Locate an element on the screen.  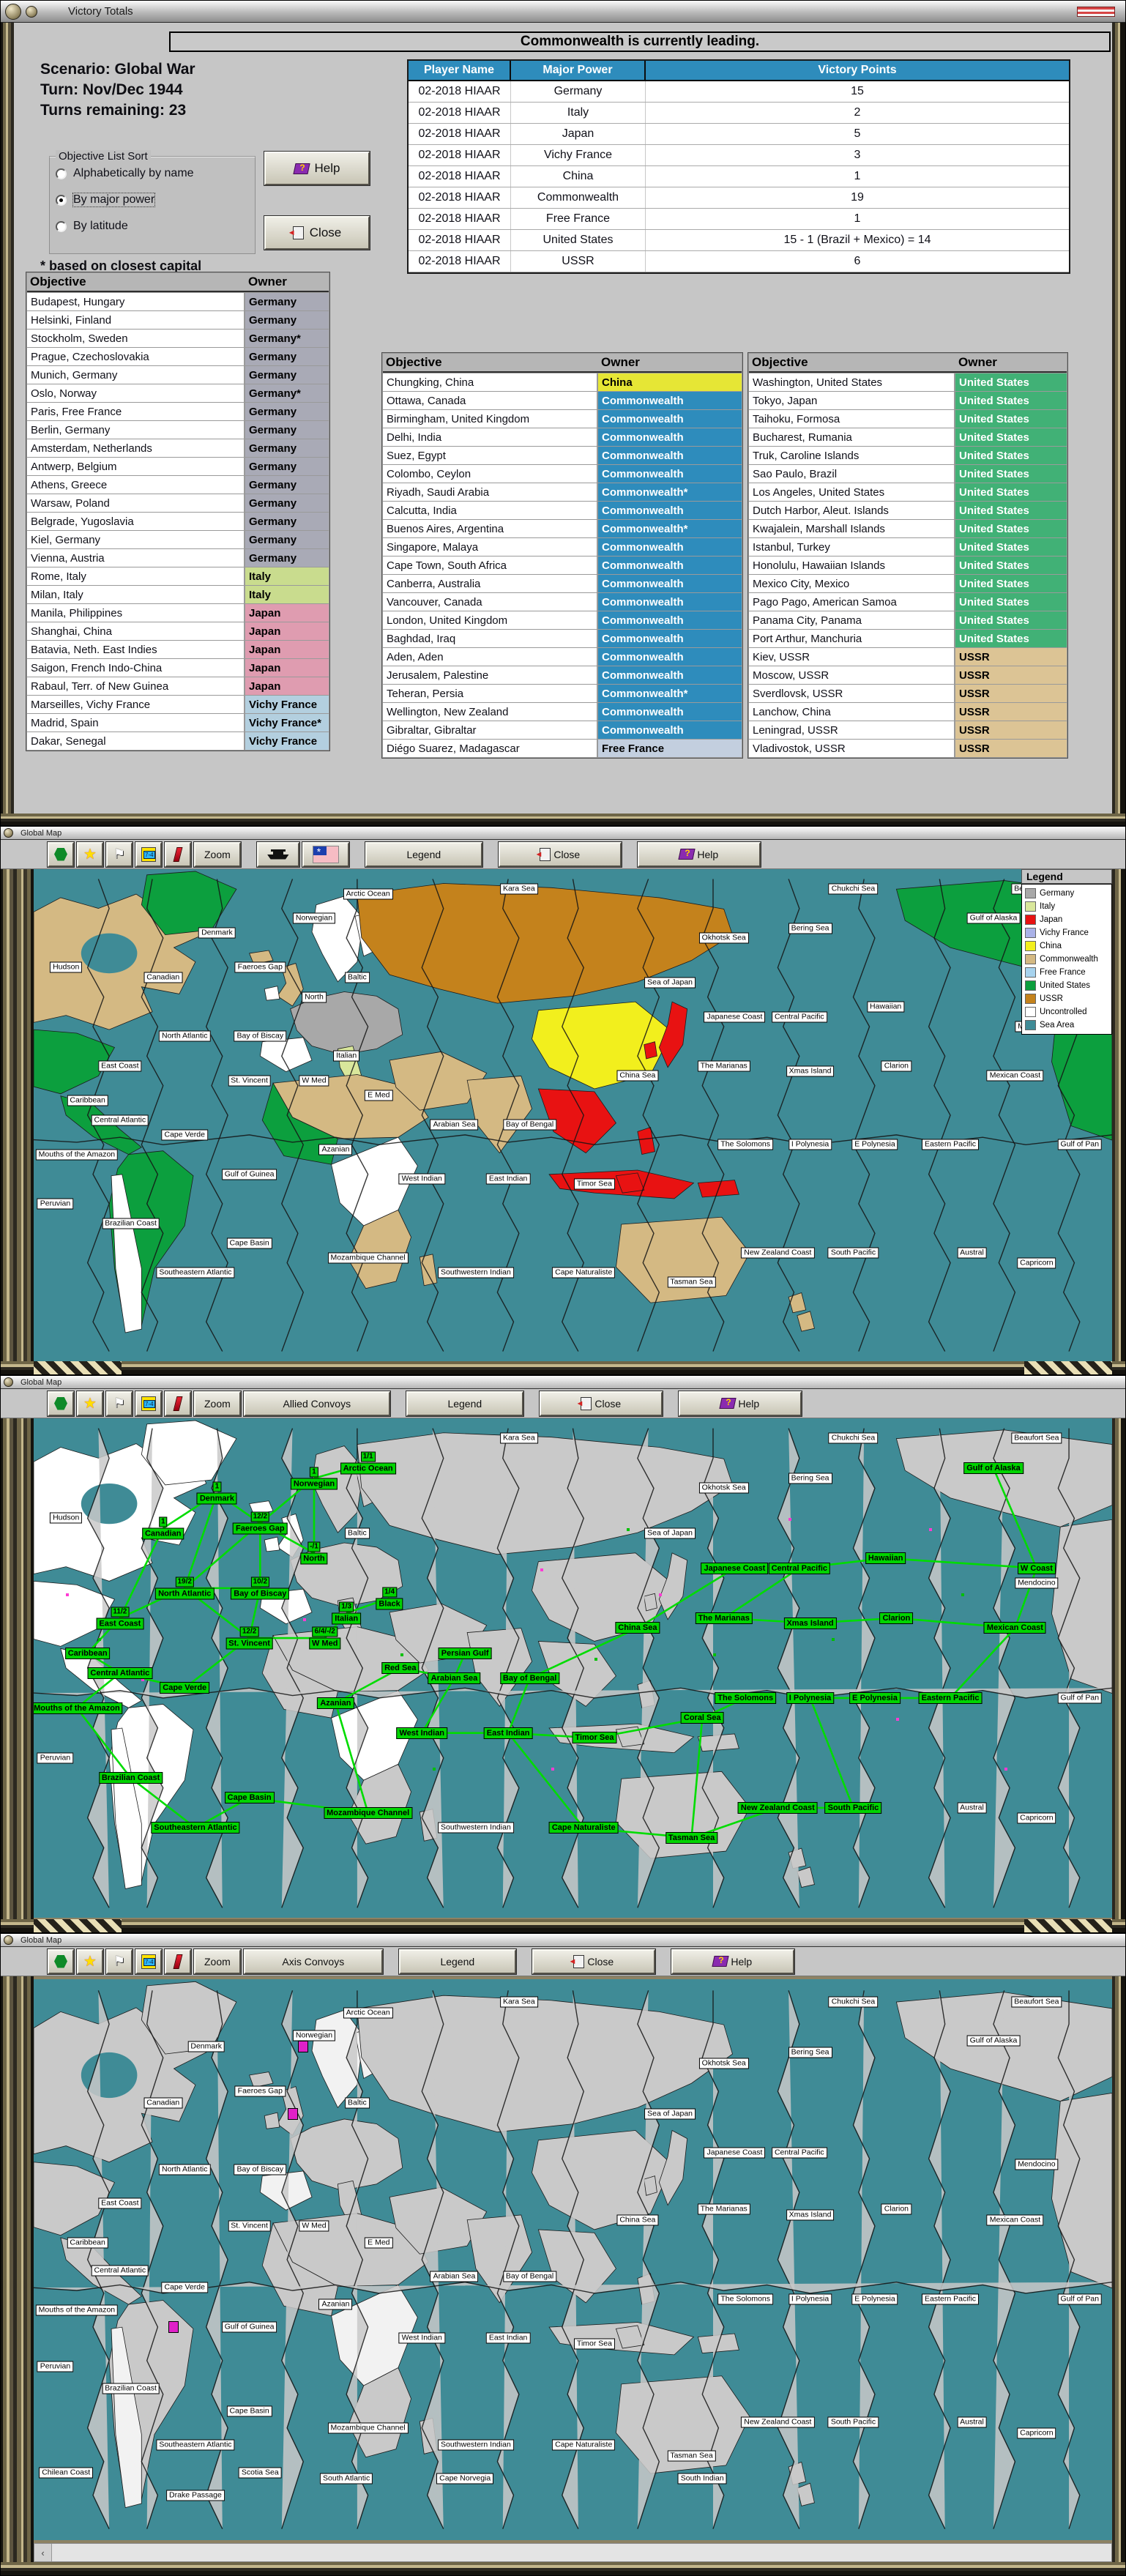
convoy-node: Clarion is located at coordinates (896, 1618).